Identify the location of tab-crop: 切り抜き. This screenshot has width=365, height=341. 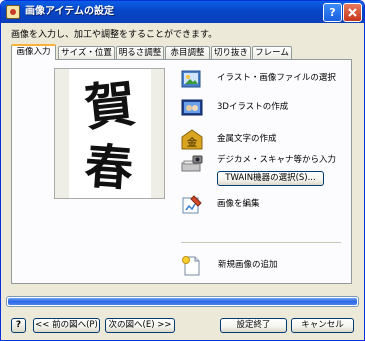
(231, 52).